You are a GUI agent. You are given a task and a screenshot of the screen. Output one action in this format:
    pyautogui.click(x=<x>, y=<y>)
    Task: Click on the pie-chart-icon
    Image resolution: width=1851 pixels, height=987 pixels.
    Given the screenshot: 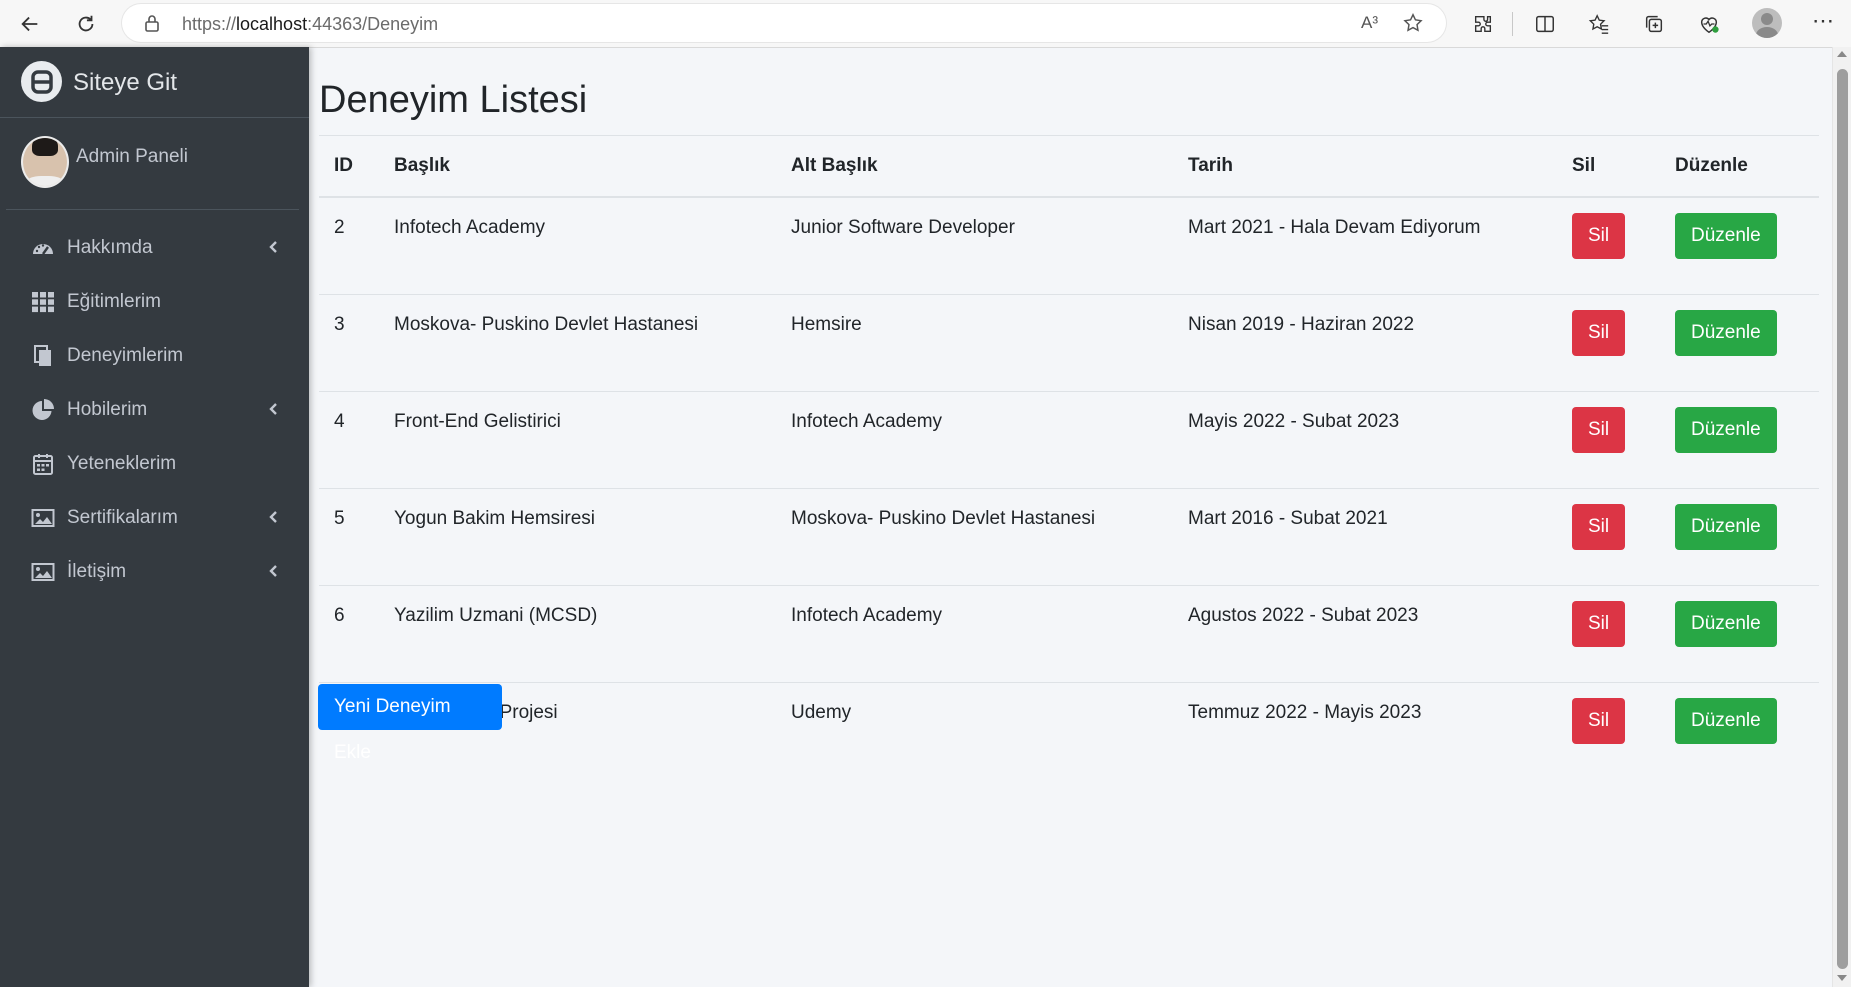 What is the action you would take?
    pyautogui.click(x=43, y=409)
    